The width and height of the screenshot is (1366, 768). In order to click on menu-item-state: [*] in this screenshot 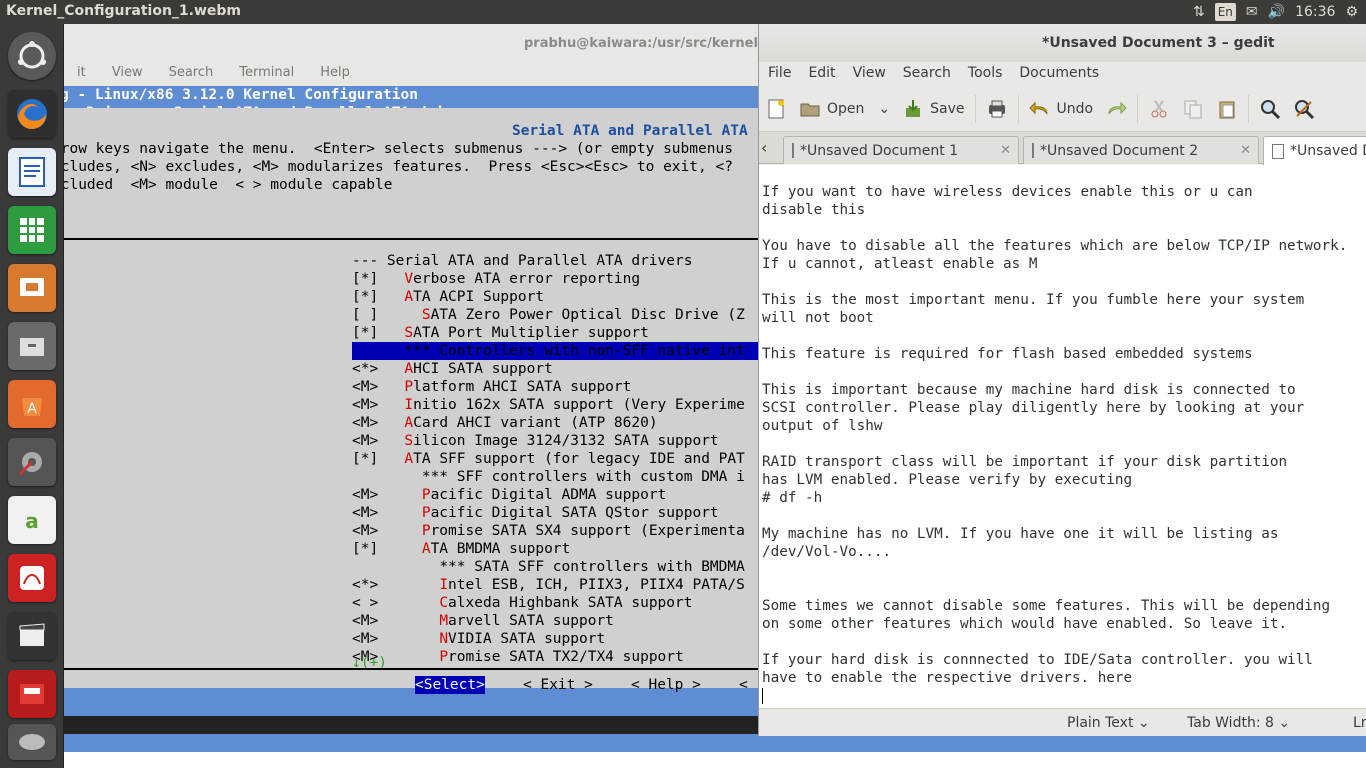, I will do `click(387, 549)`.